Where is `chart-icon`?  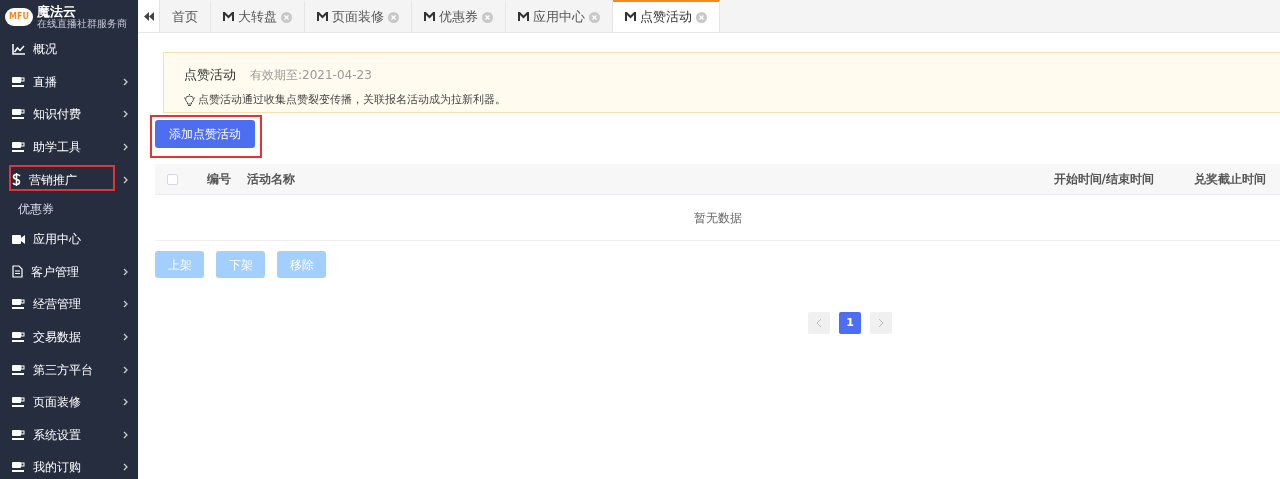
chart-icon is located at coordinates (18, 49).